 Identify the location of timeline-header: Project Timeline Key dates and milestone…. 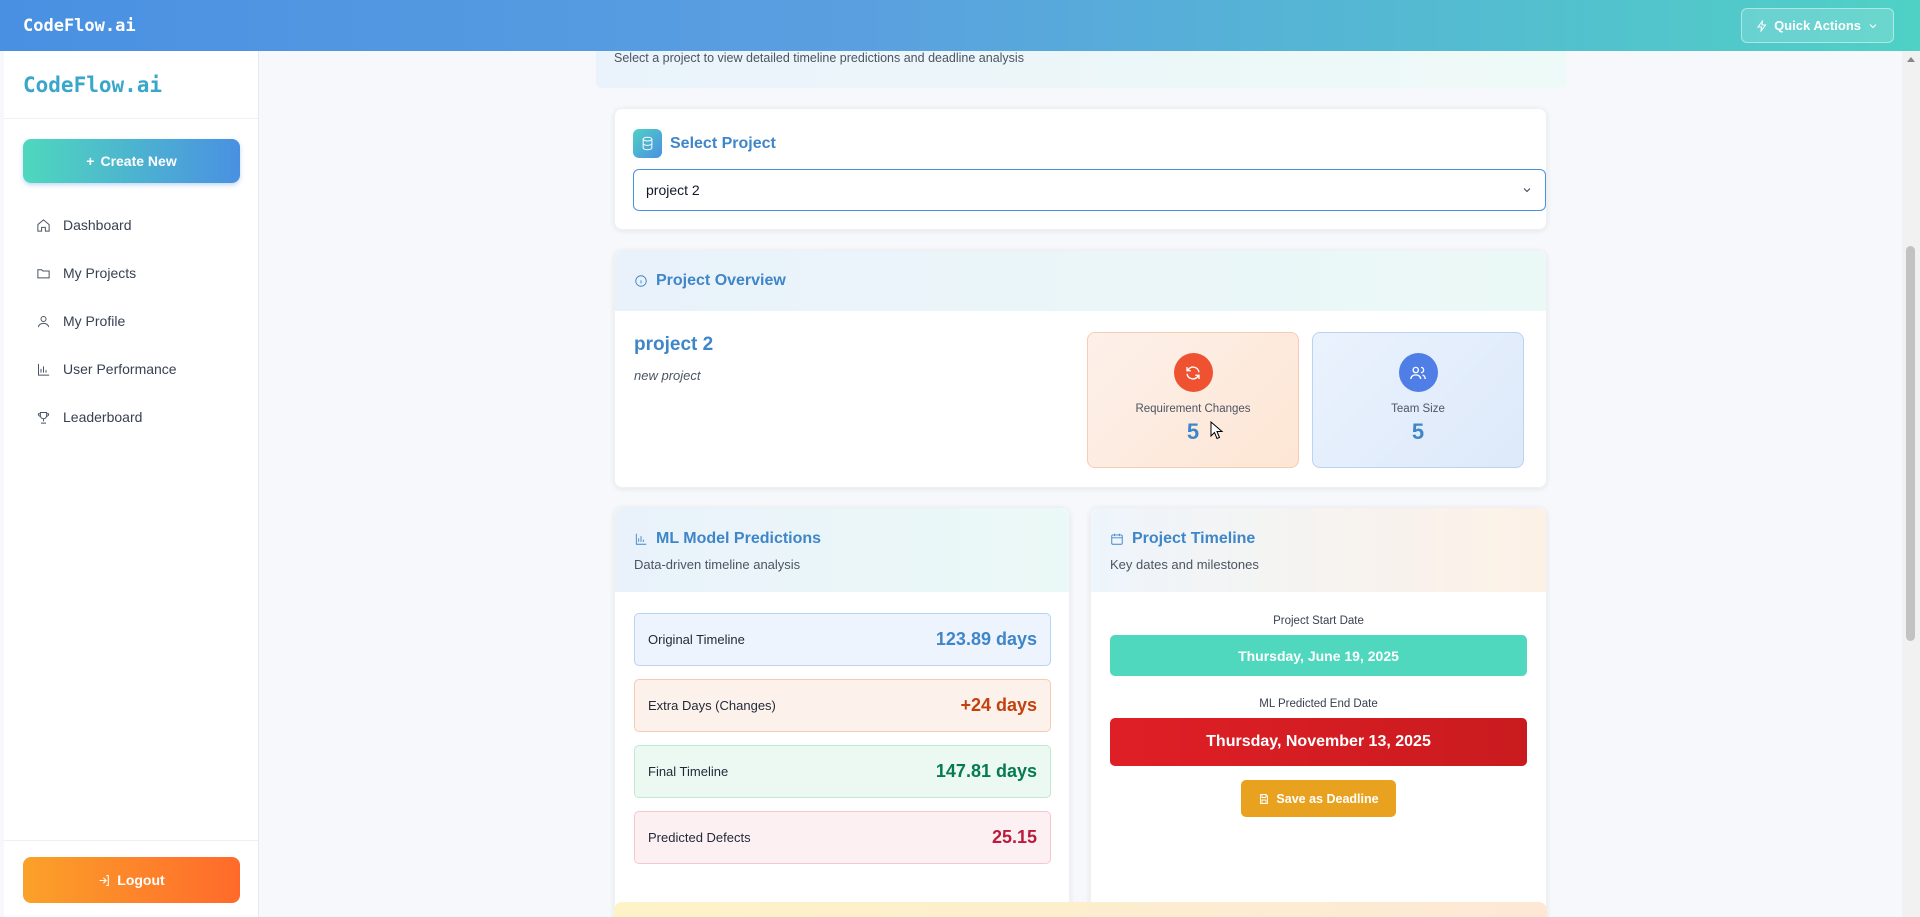
(1318, 550).